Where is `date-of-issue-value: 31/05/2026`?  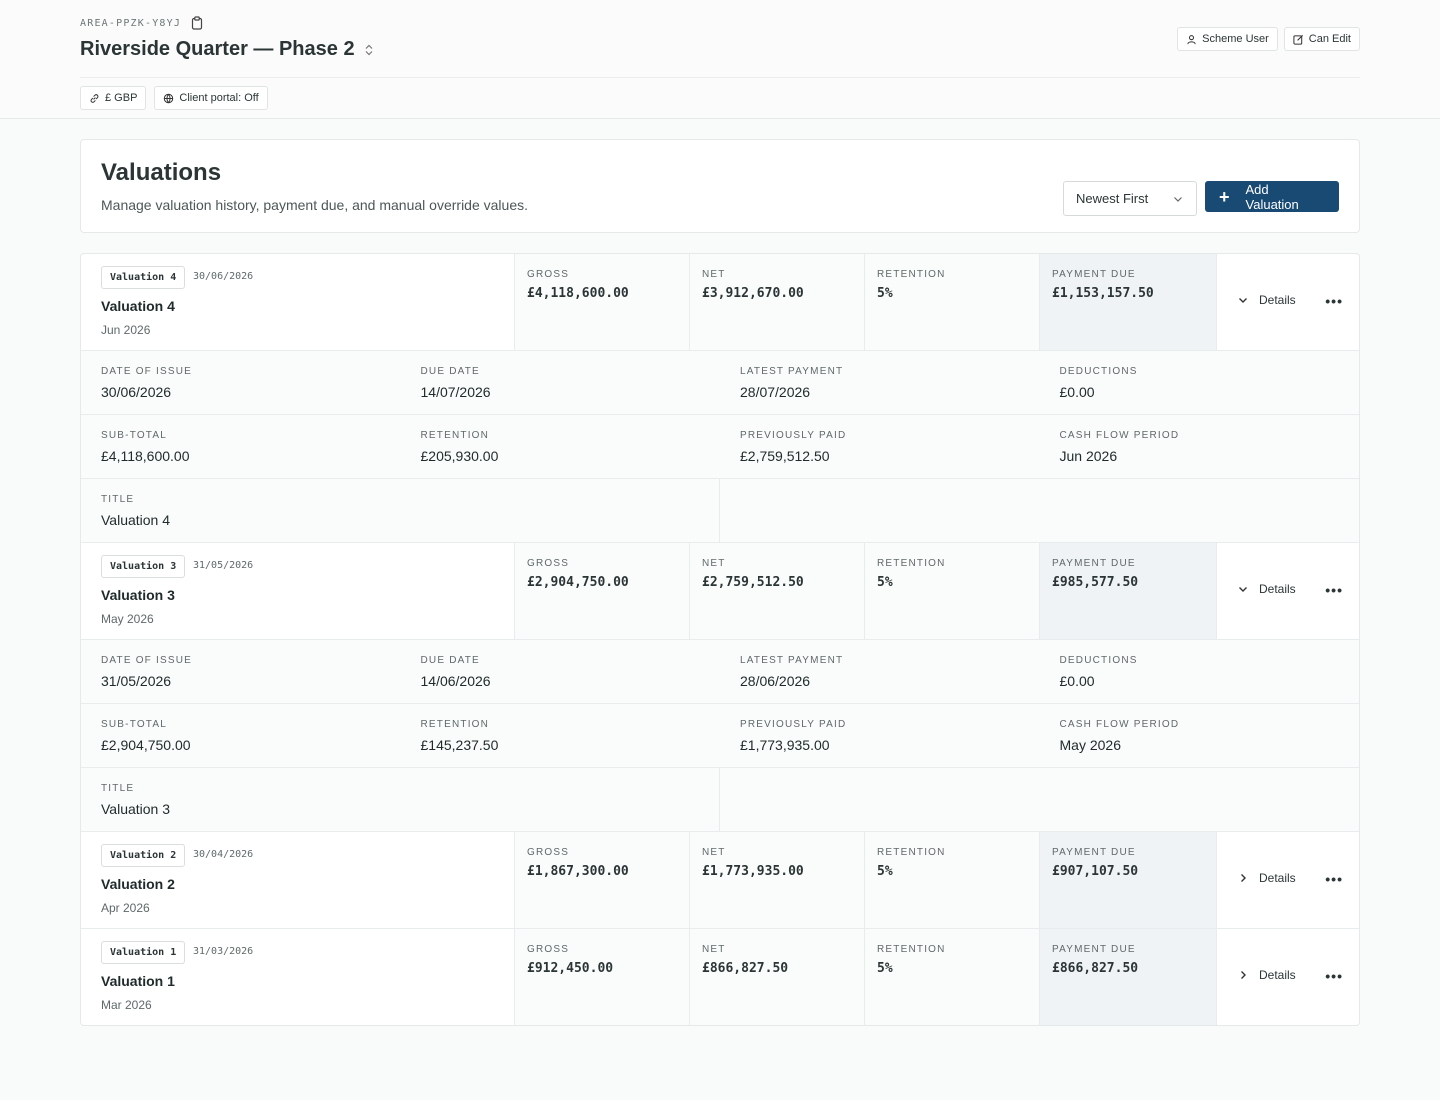
date-of-issue-value: 31/05/2026 is located at coordinates (136, 681).